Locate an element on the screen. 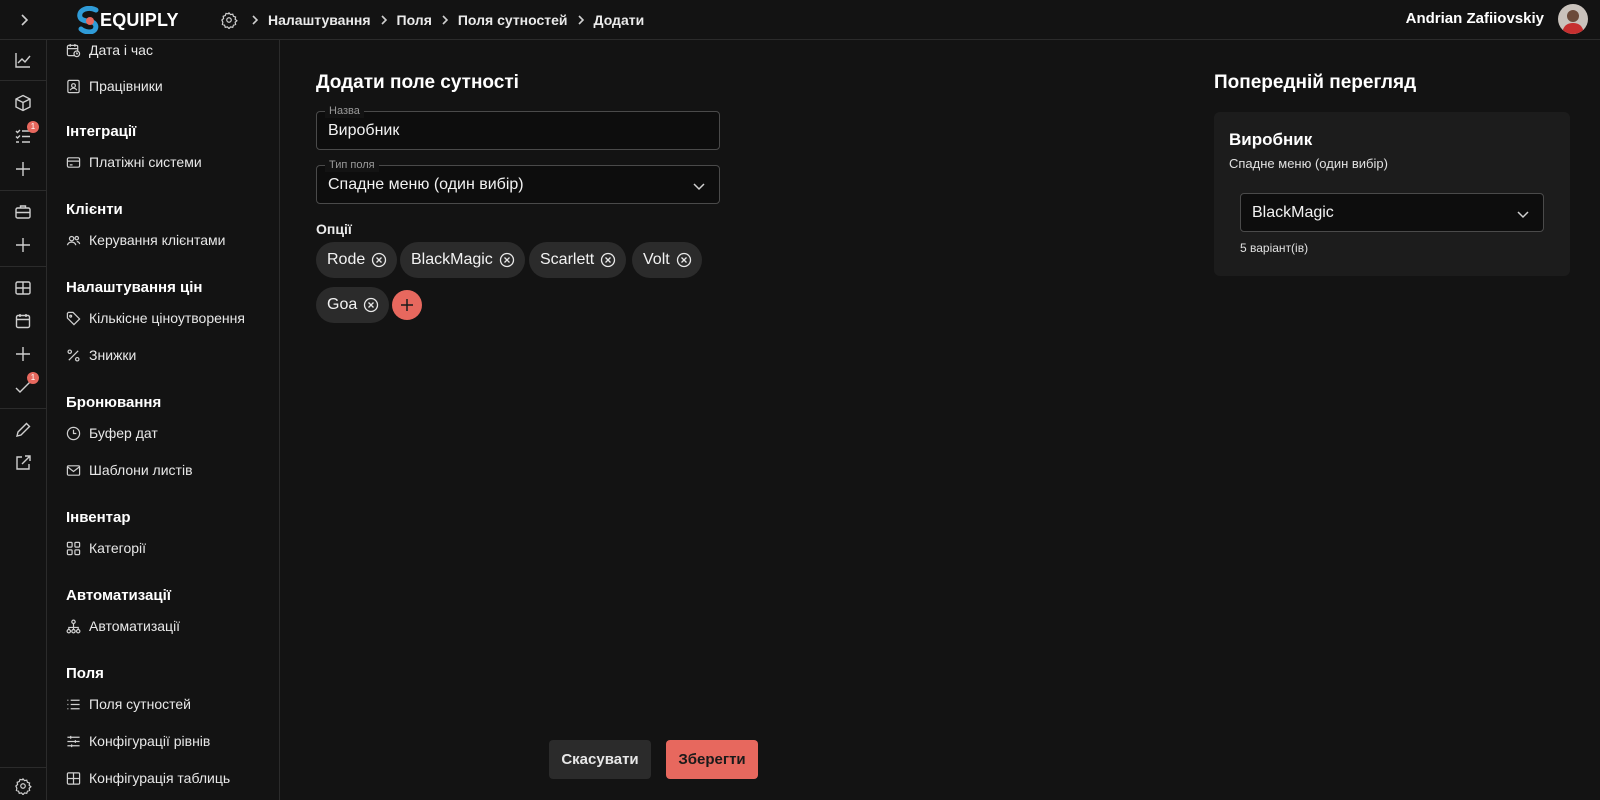 This screenshot has width=1600, height=800. sidebar-item-payment-systems: Платіжні системи is located at coordinates (134, 162).